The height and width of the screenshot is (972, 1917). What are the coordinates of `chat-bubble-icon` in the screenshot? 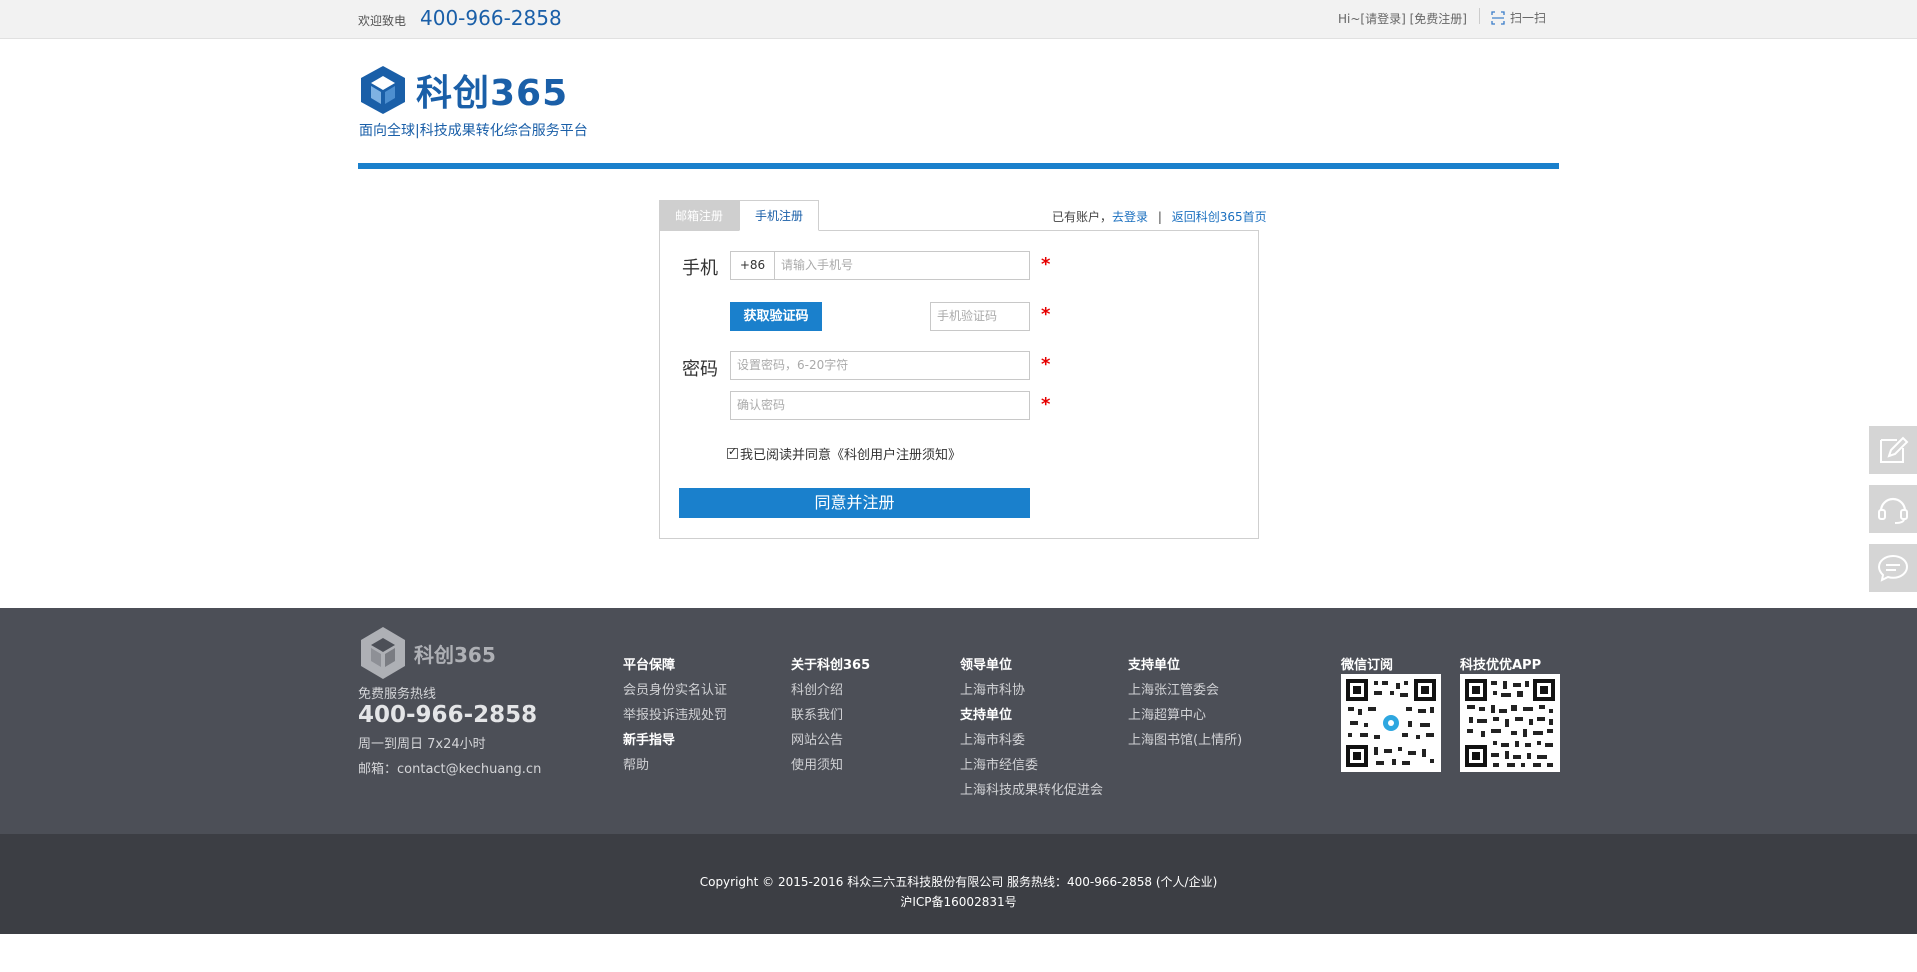 It's located at (1893, 568).